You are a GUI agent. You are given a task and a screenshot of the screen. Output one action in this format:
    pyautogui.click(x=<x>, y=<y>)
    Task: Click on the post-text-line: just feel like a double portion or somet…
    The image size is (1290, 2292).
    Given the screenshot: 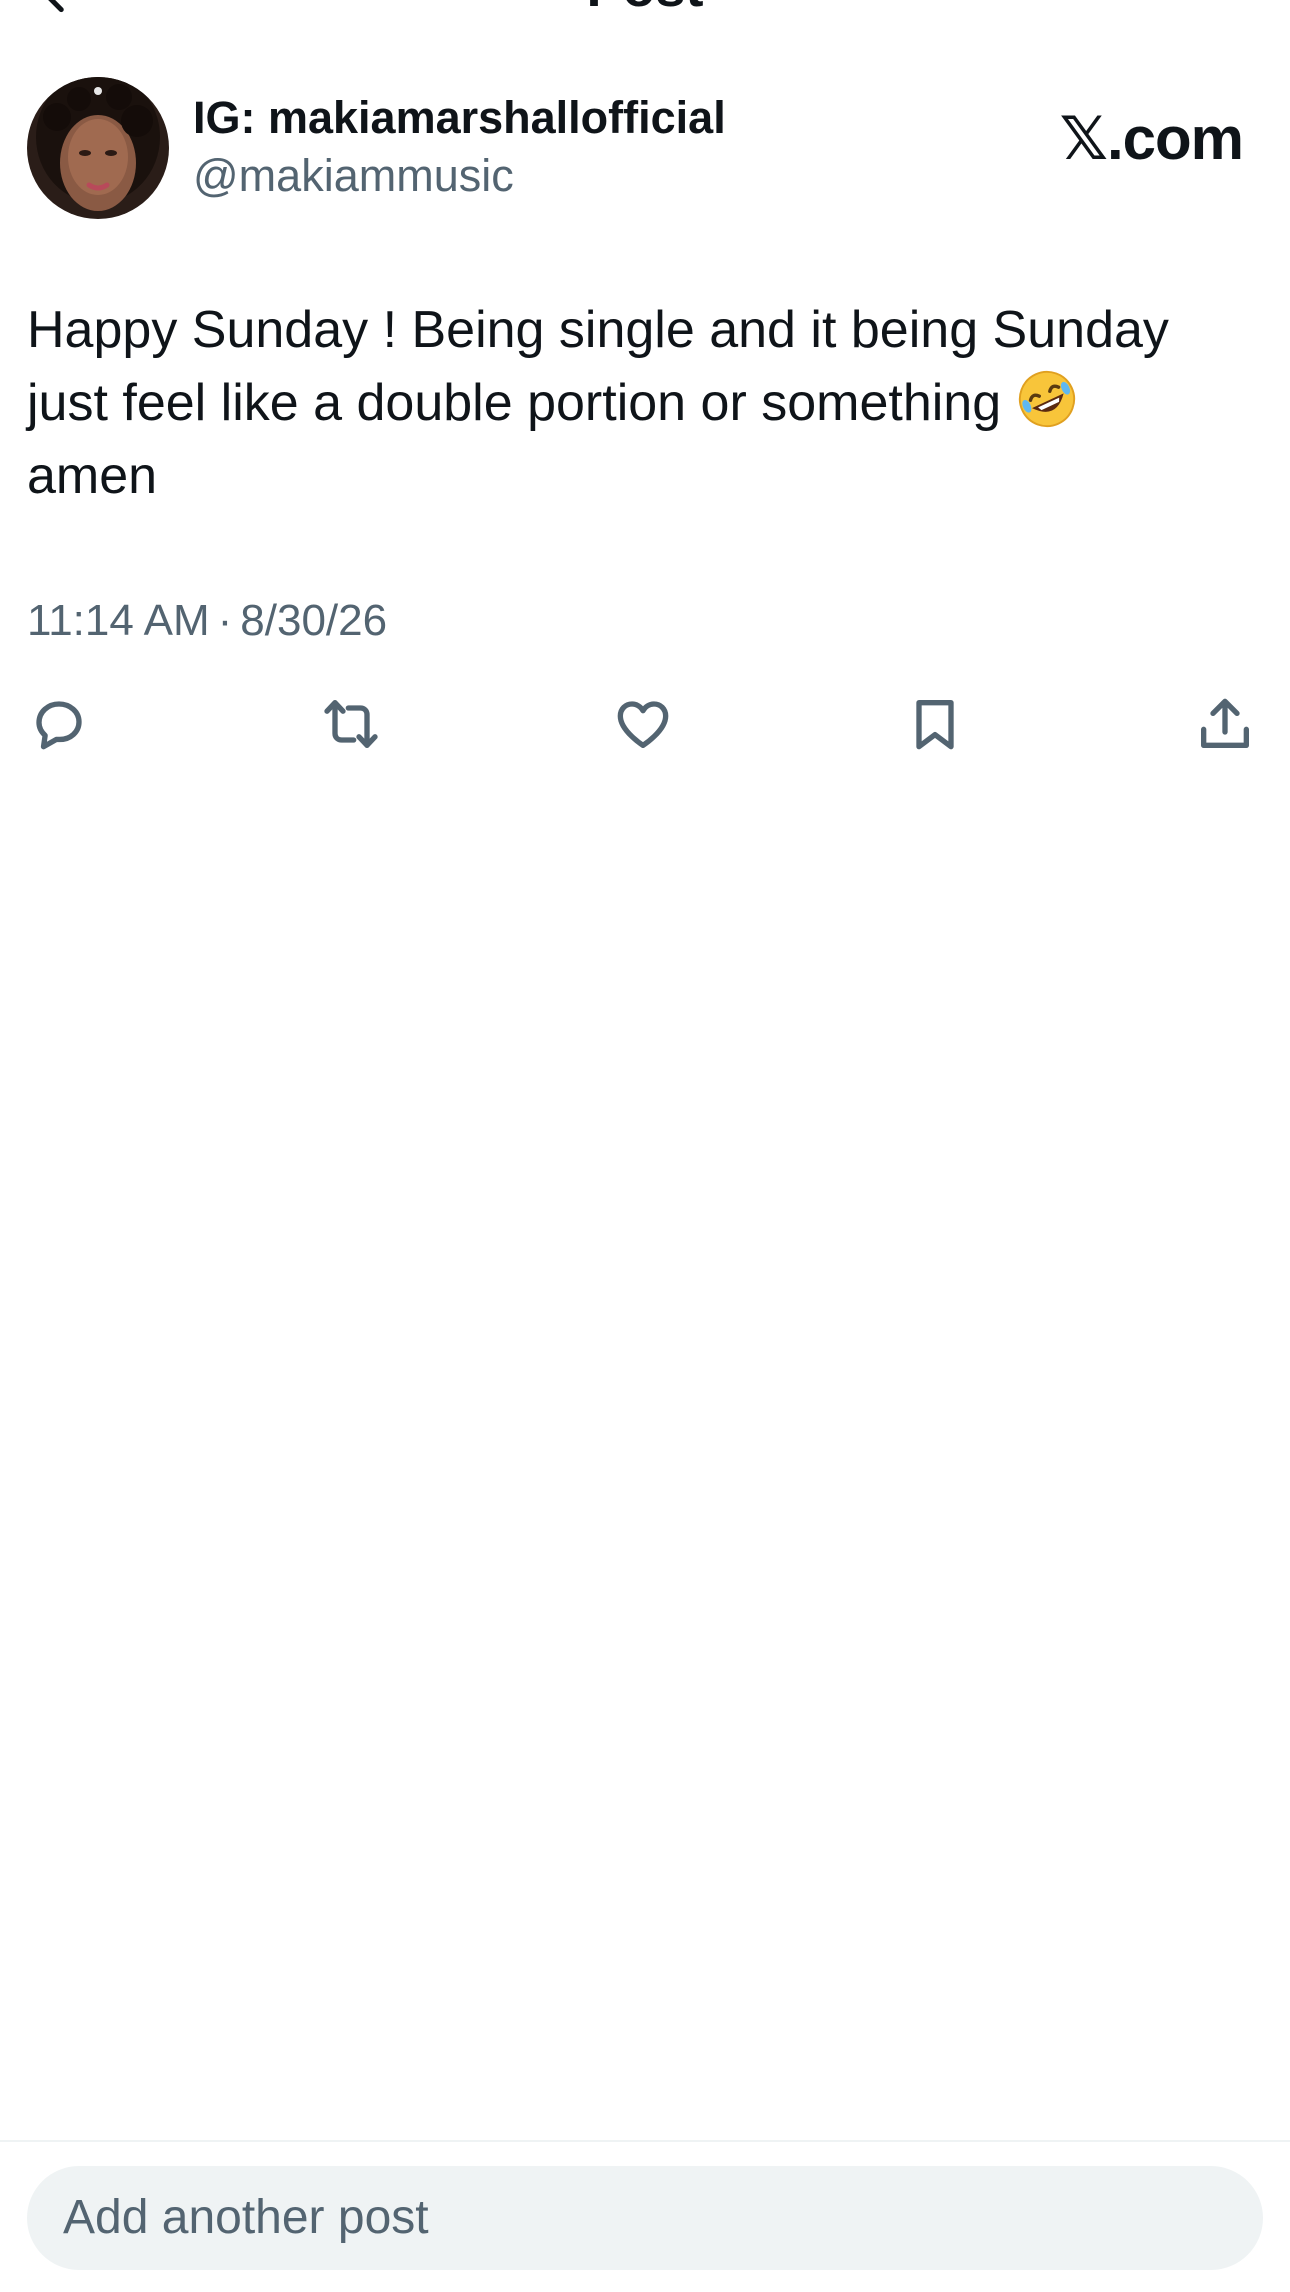 What is the action you would take?
    pyautogui.click(x=514, y=403)
    